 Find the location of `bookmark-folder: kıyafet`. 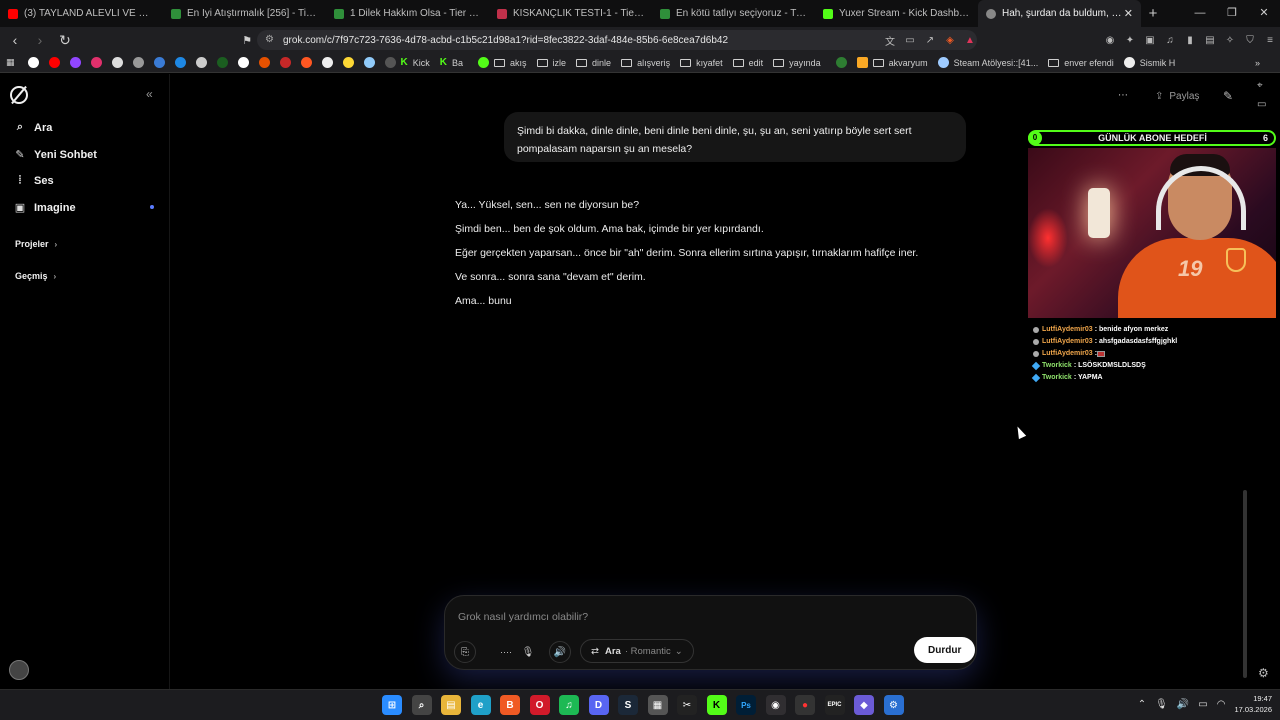

bookmark-folder: kıyafet is located at coordinates (701, 63).